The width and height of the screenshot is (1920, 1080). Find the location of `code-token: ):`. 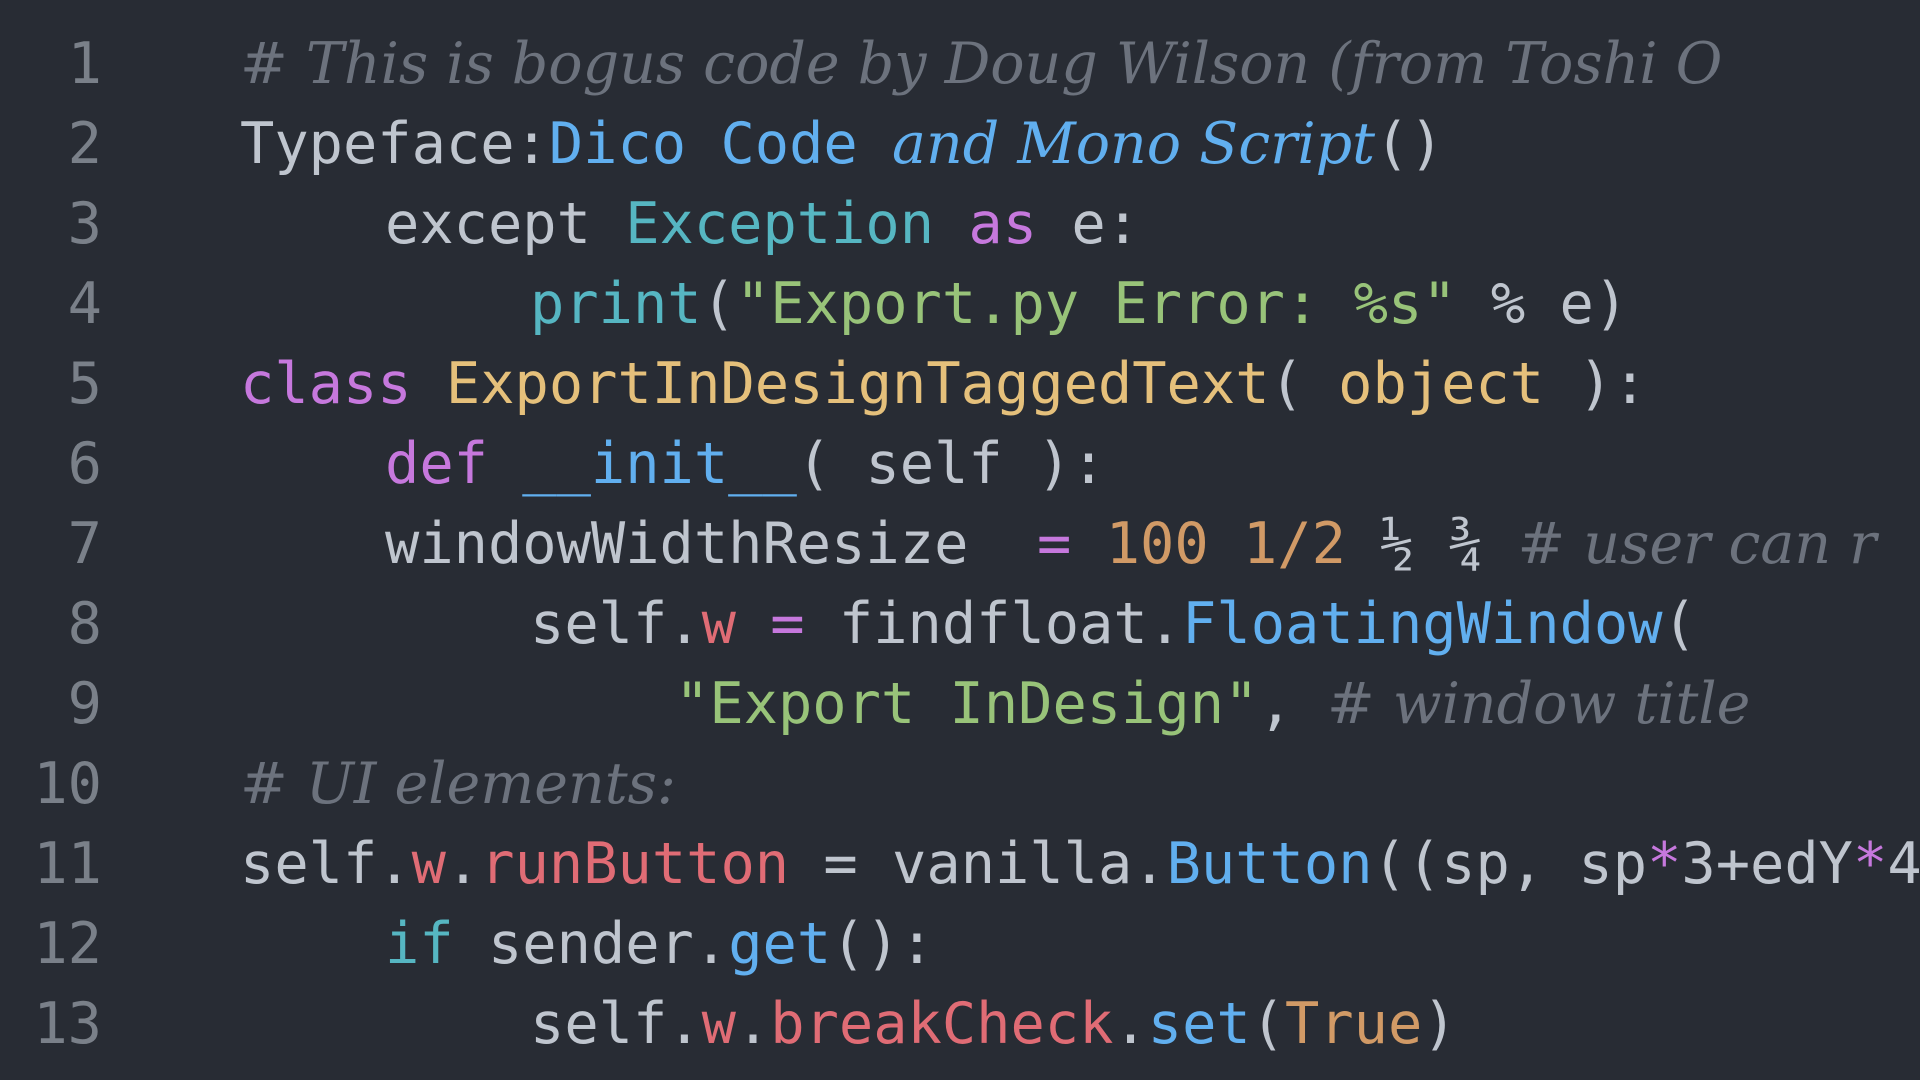

code-token: ): is located at coordinates (1596, 384).